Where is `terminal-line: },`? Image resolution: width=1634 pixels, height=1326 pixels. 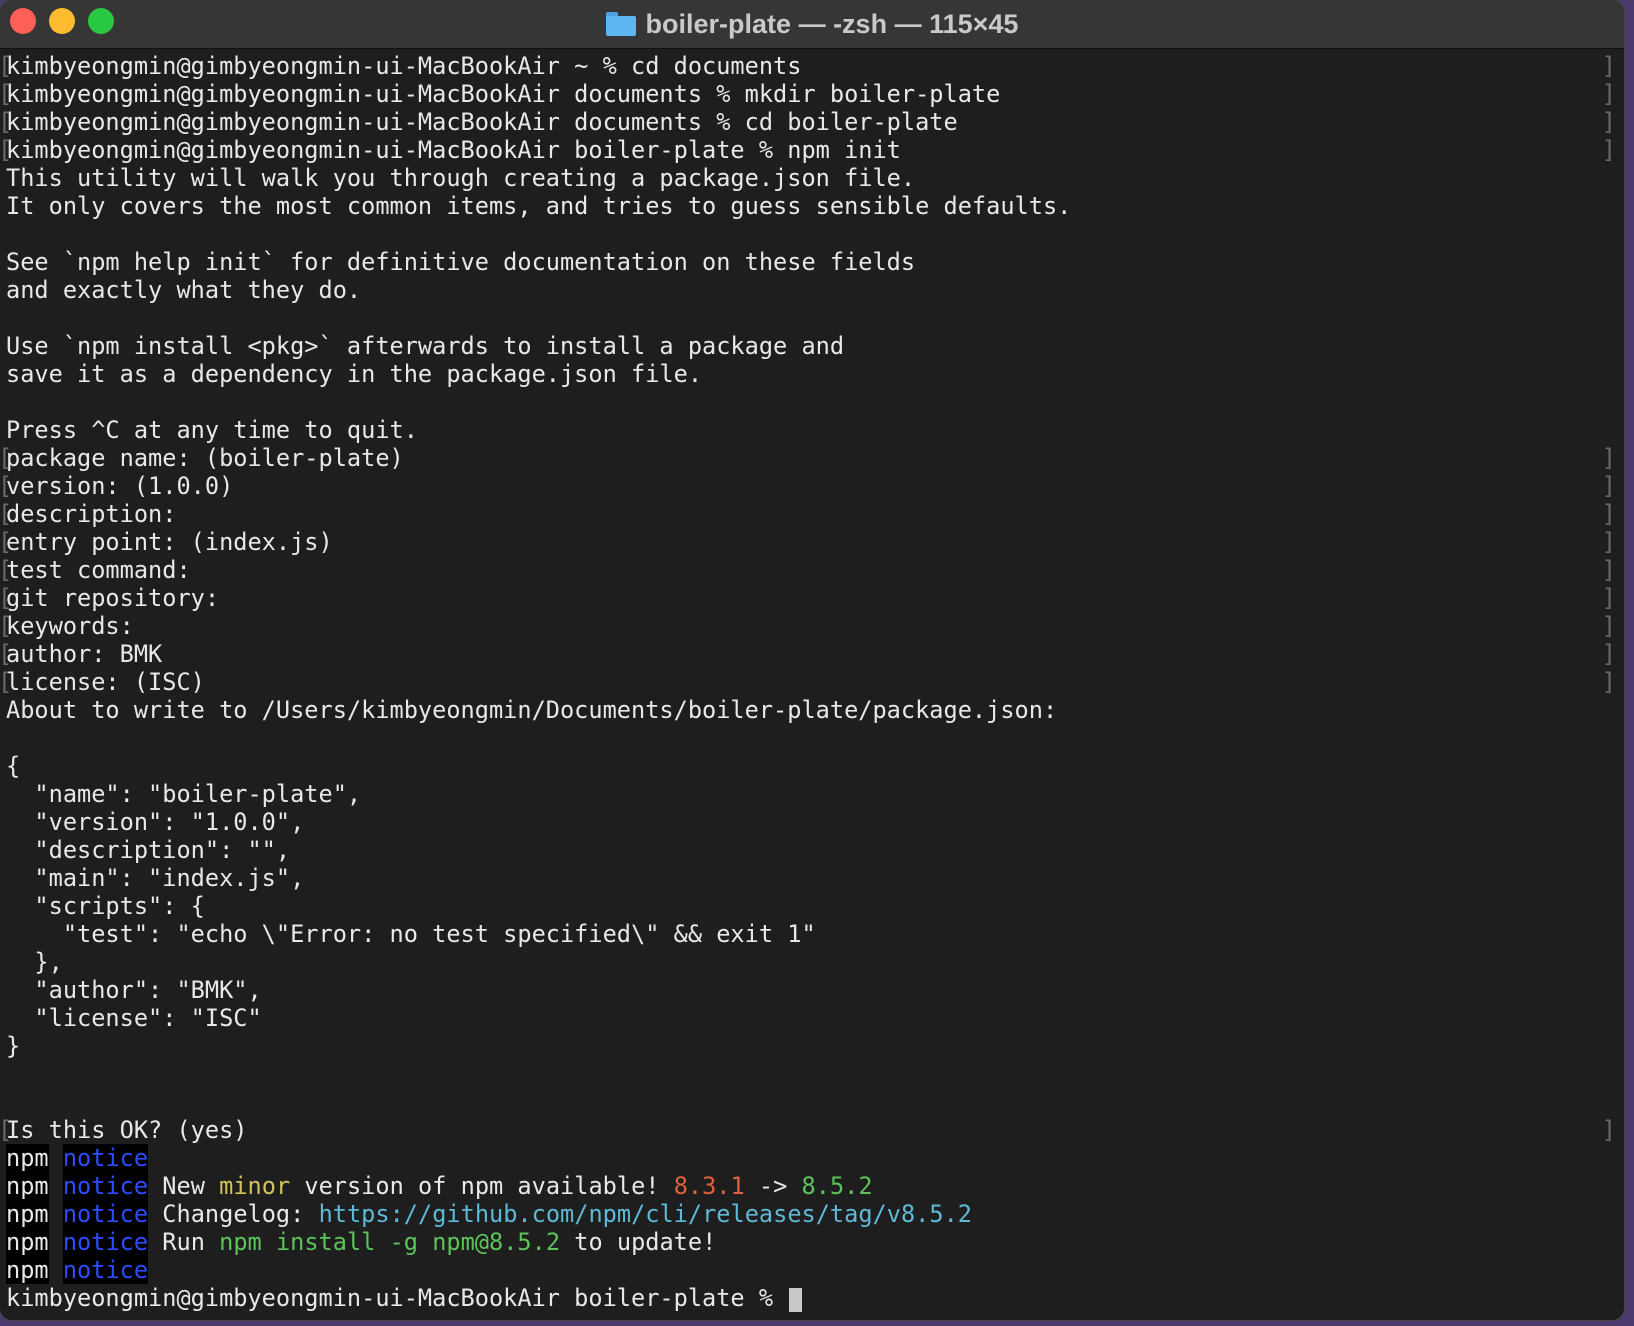 terminal-line: }, is located at coordinates (34, 962).